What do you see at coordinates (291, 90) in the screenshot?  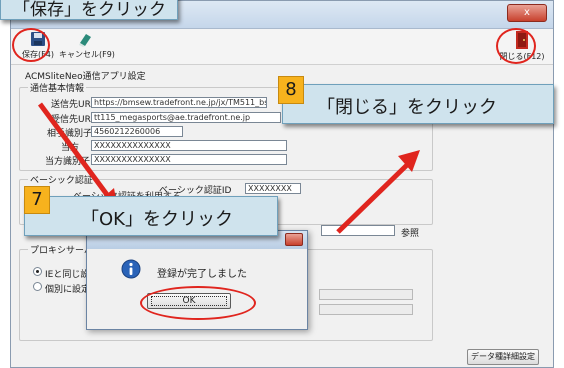 I see `step8-badge: 8` at bounding box center [291, 90].